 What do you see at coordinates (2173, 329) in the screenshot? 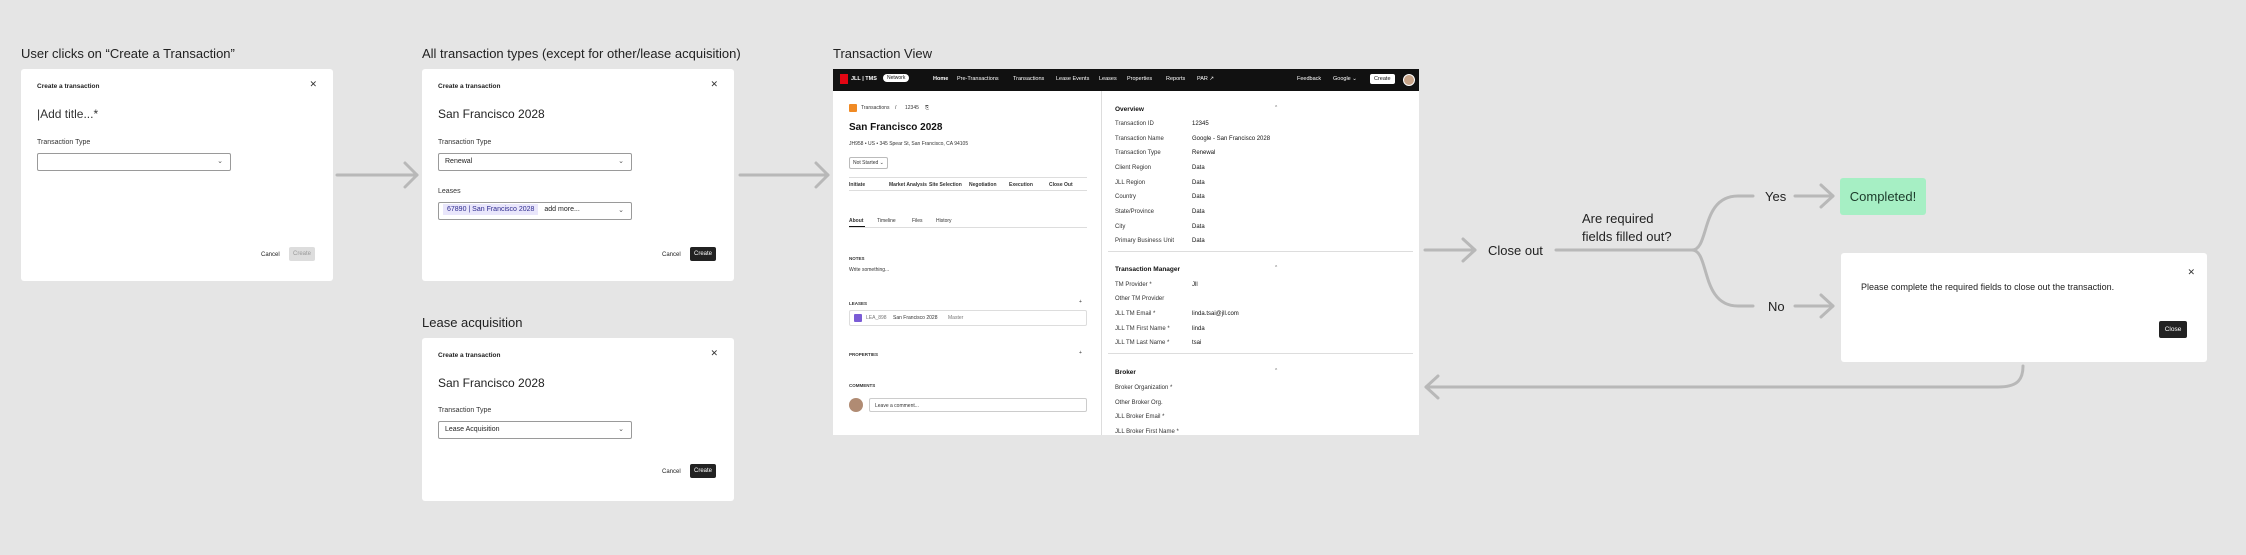
I see `dialog-close-button: Close` at bounding box center [2173, 329].